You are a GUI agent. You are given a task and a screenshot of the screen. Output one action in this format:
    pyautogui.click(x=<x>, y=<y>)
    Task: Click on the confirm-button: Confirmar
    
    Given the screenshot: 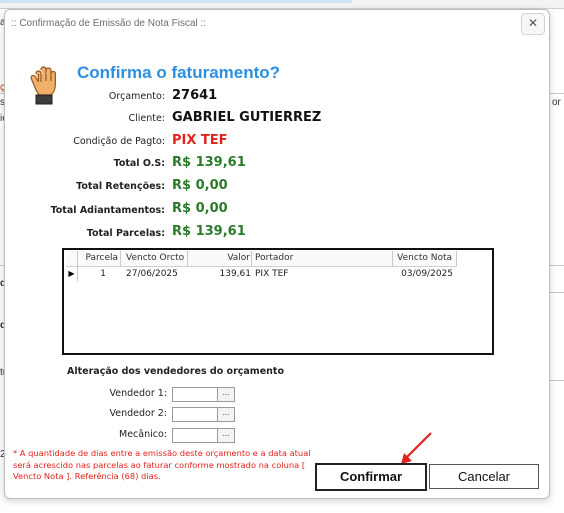 What is the action you would take?
    pyautogui.click(x=371, y=477)
    